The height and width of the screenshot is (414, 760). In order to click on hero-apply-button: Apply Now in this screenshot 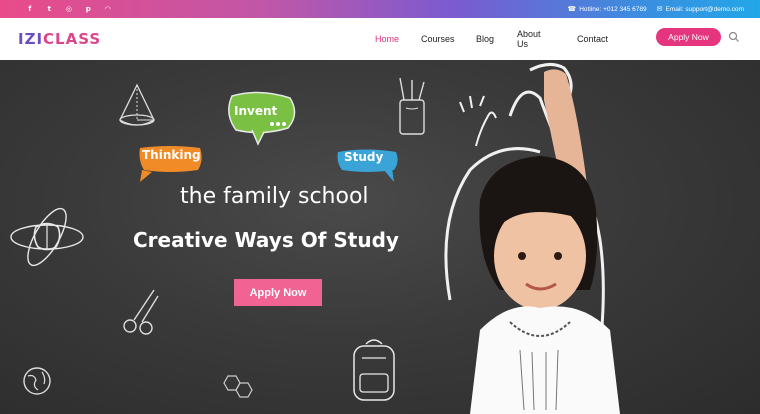, I will do `click(278, 292)`.